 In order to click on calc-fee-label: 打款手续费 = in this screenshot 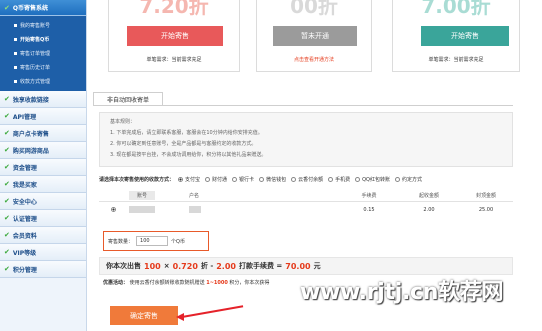, I will do `click(260, 266)`.